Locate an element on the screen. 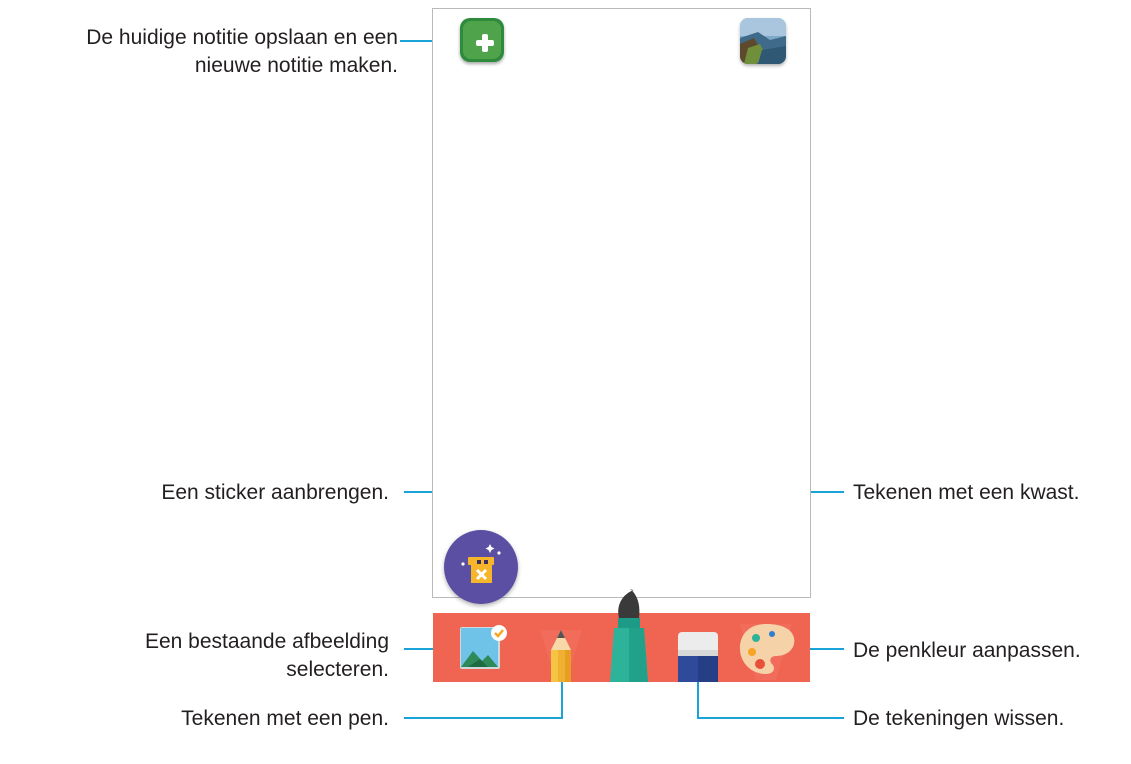  pencil-icon is located at coordinates (561, 656).